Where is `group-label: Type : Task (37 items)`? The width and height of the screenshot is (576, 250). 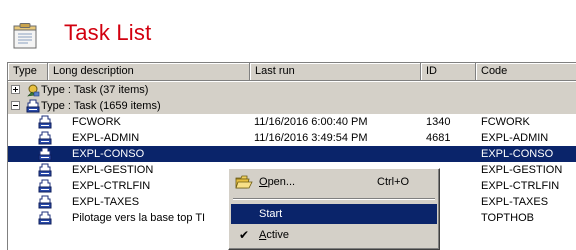
group-label: Type : Task (37 items) is located at coordinates (95, 90).